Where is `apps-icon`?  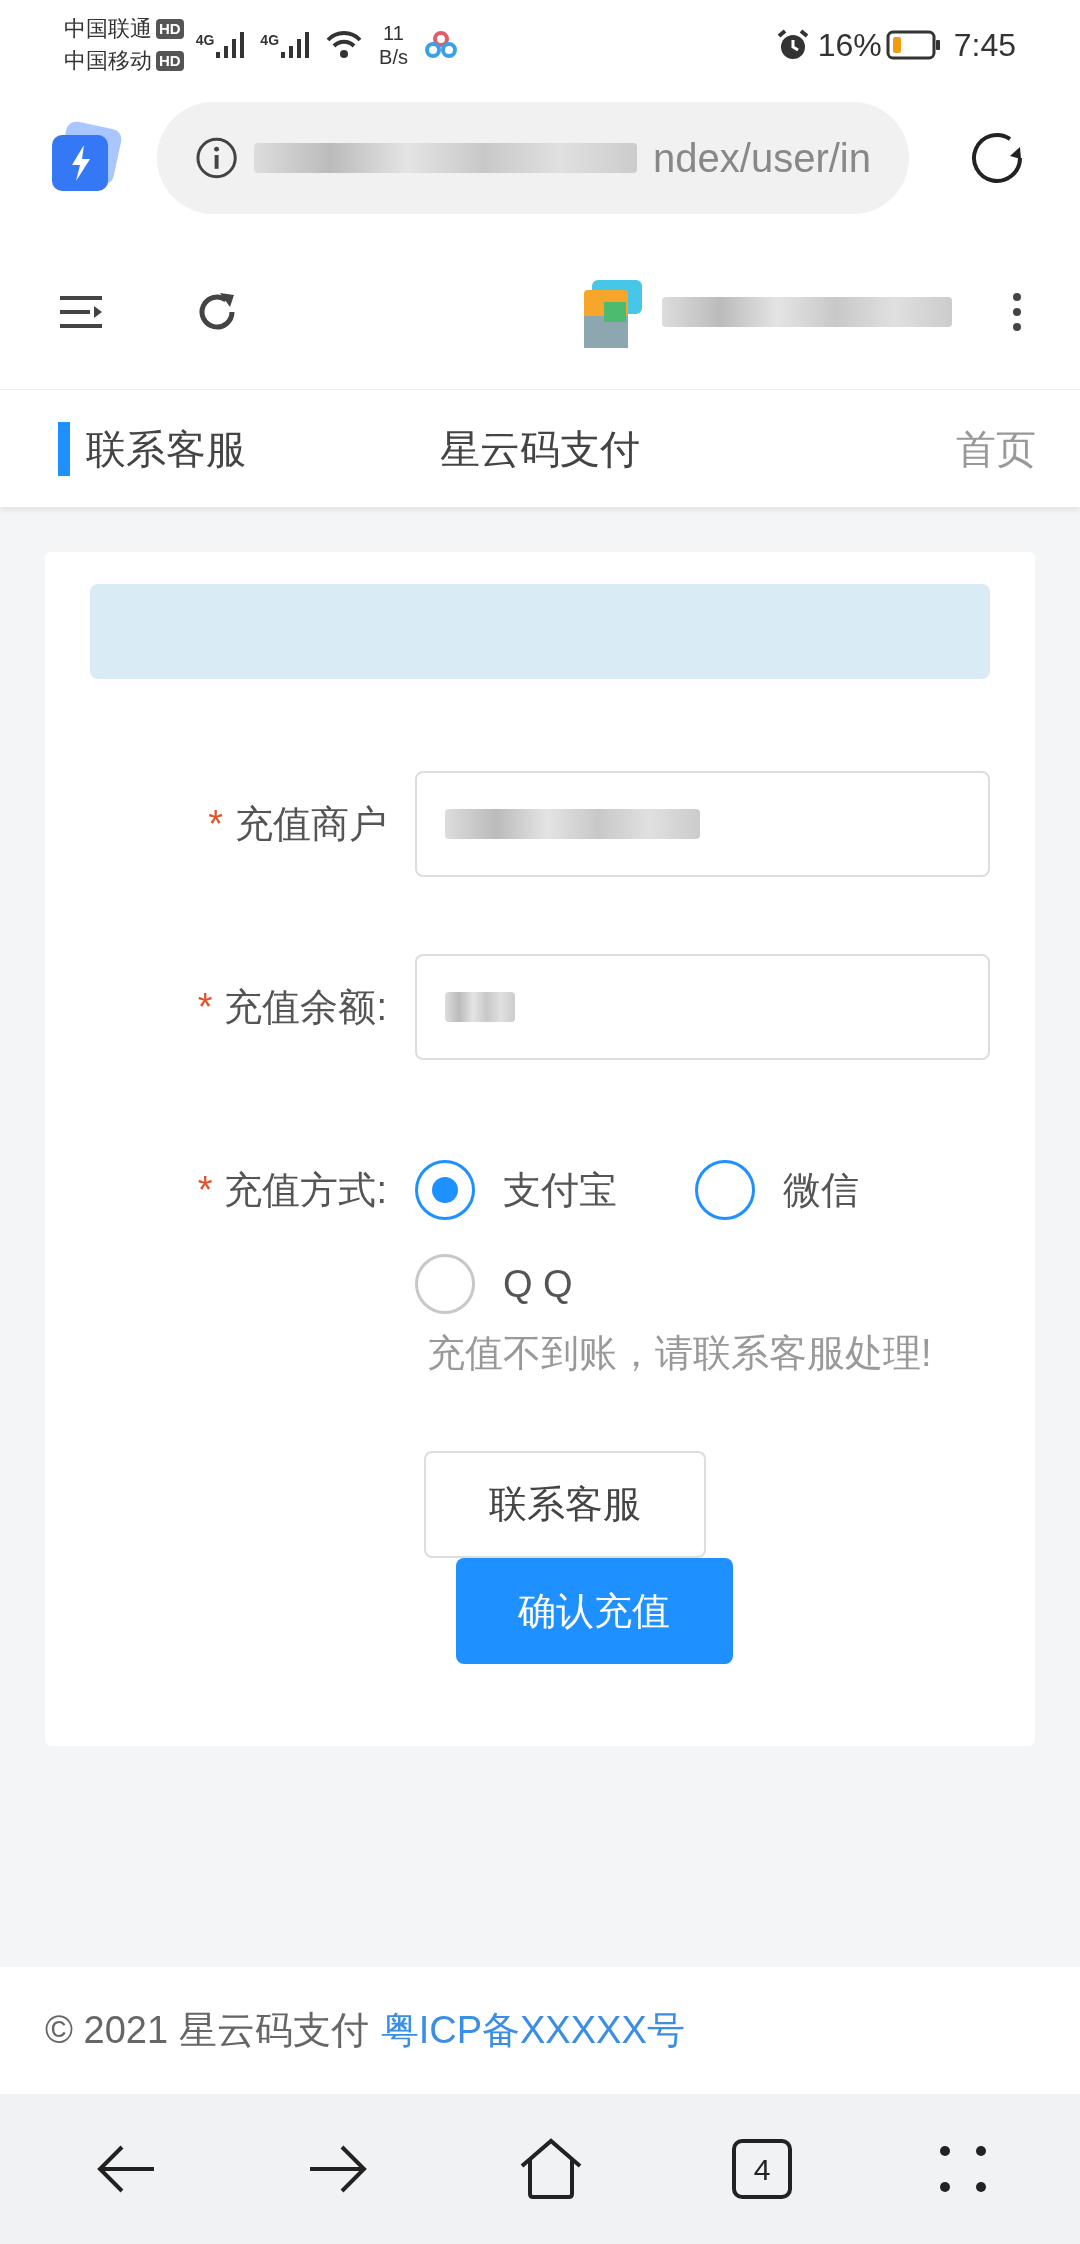
apps-icon is located at coordinates (963, 2169).